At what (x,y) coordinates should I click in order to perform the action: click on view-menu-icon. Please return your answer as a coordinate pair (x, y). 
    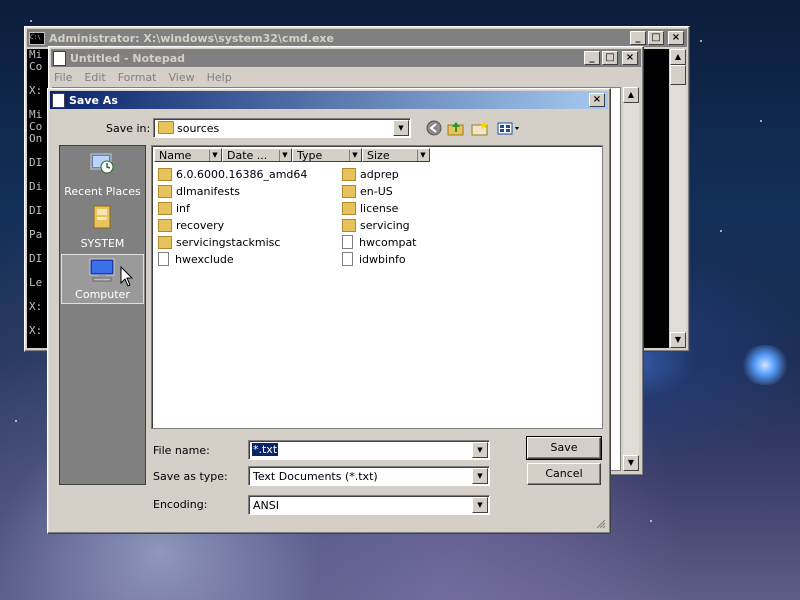
    Looking at the image, I should click on (509, 128).